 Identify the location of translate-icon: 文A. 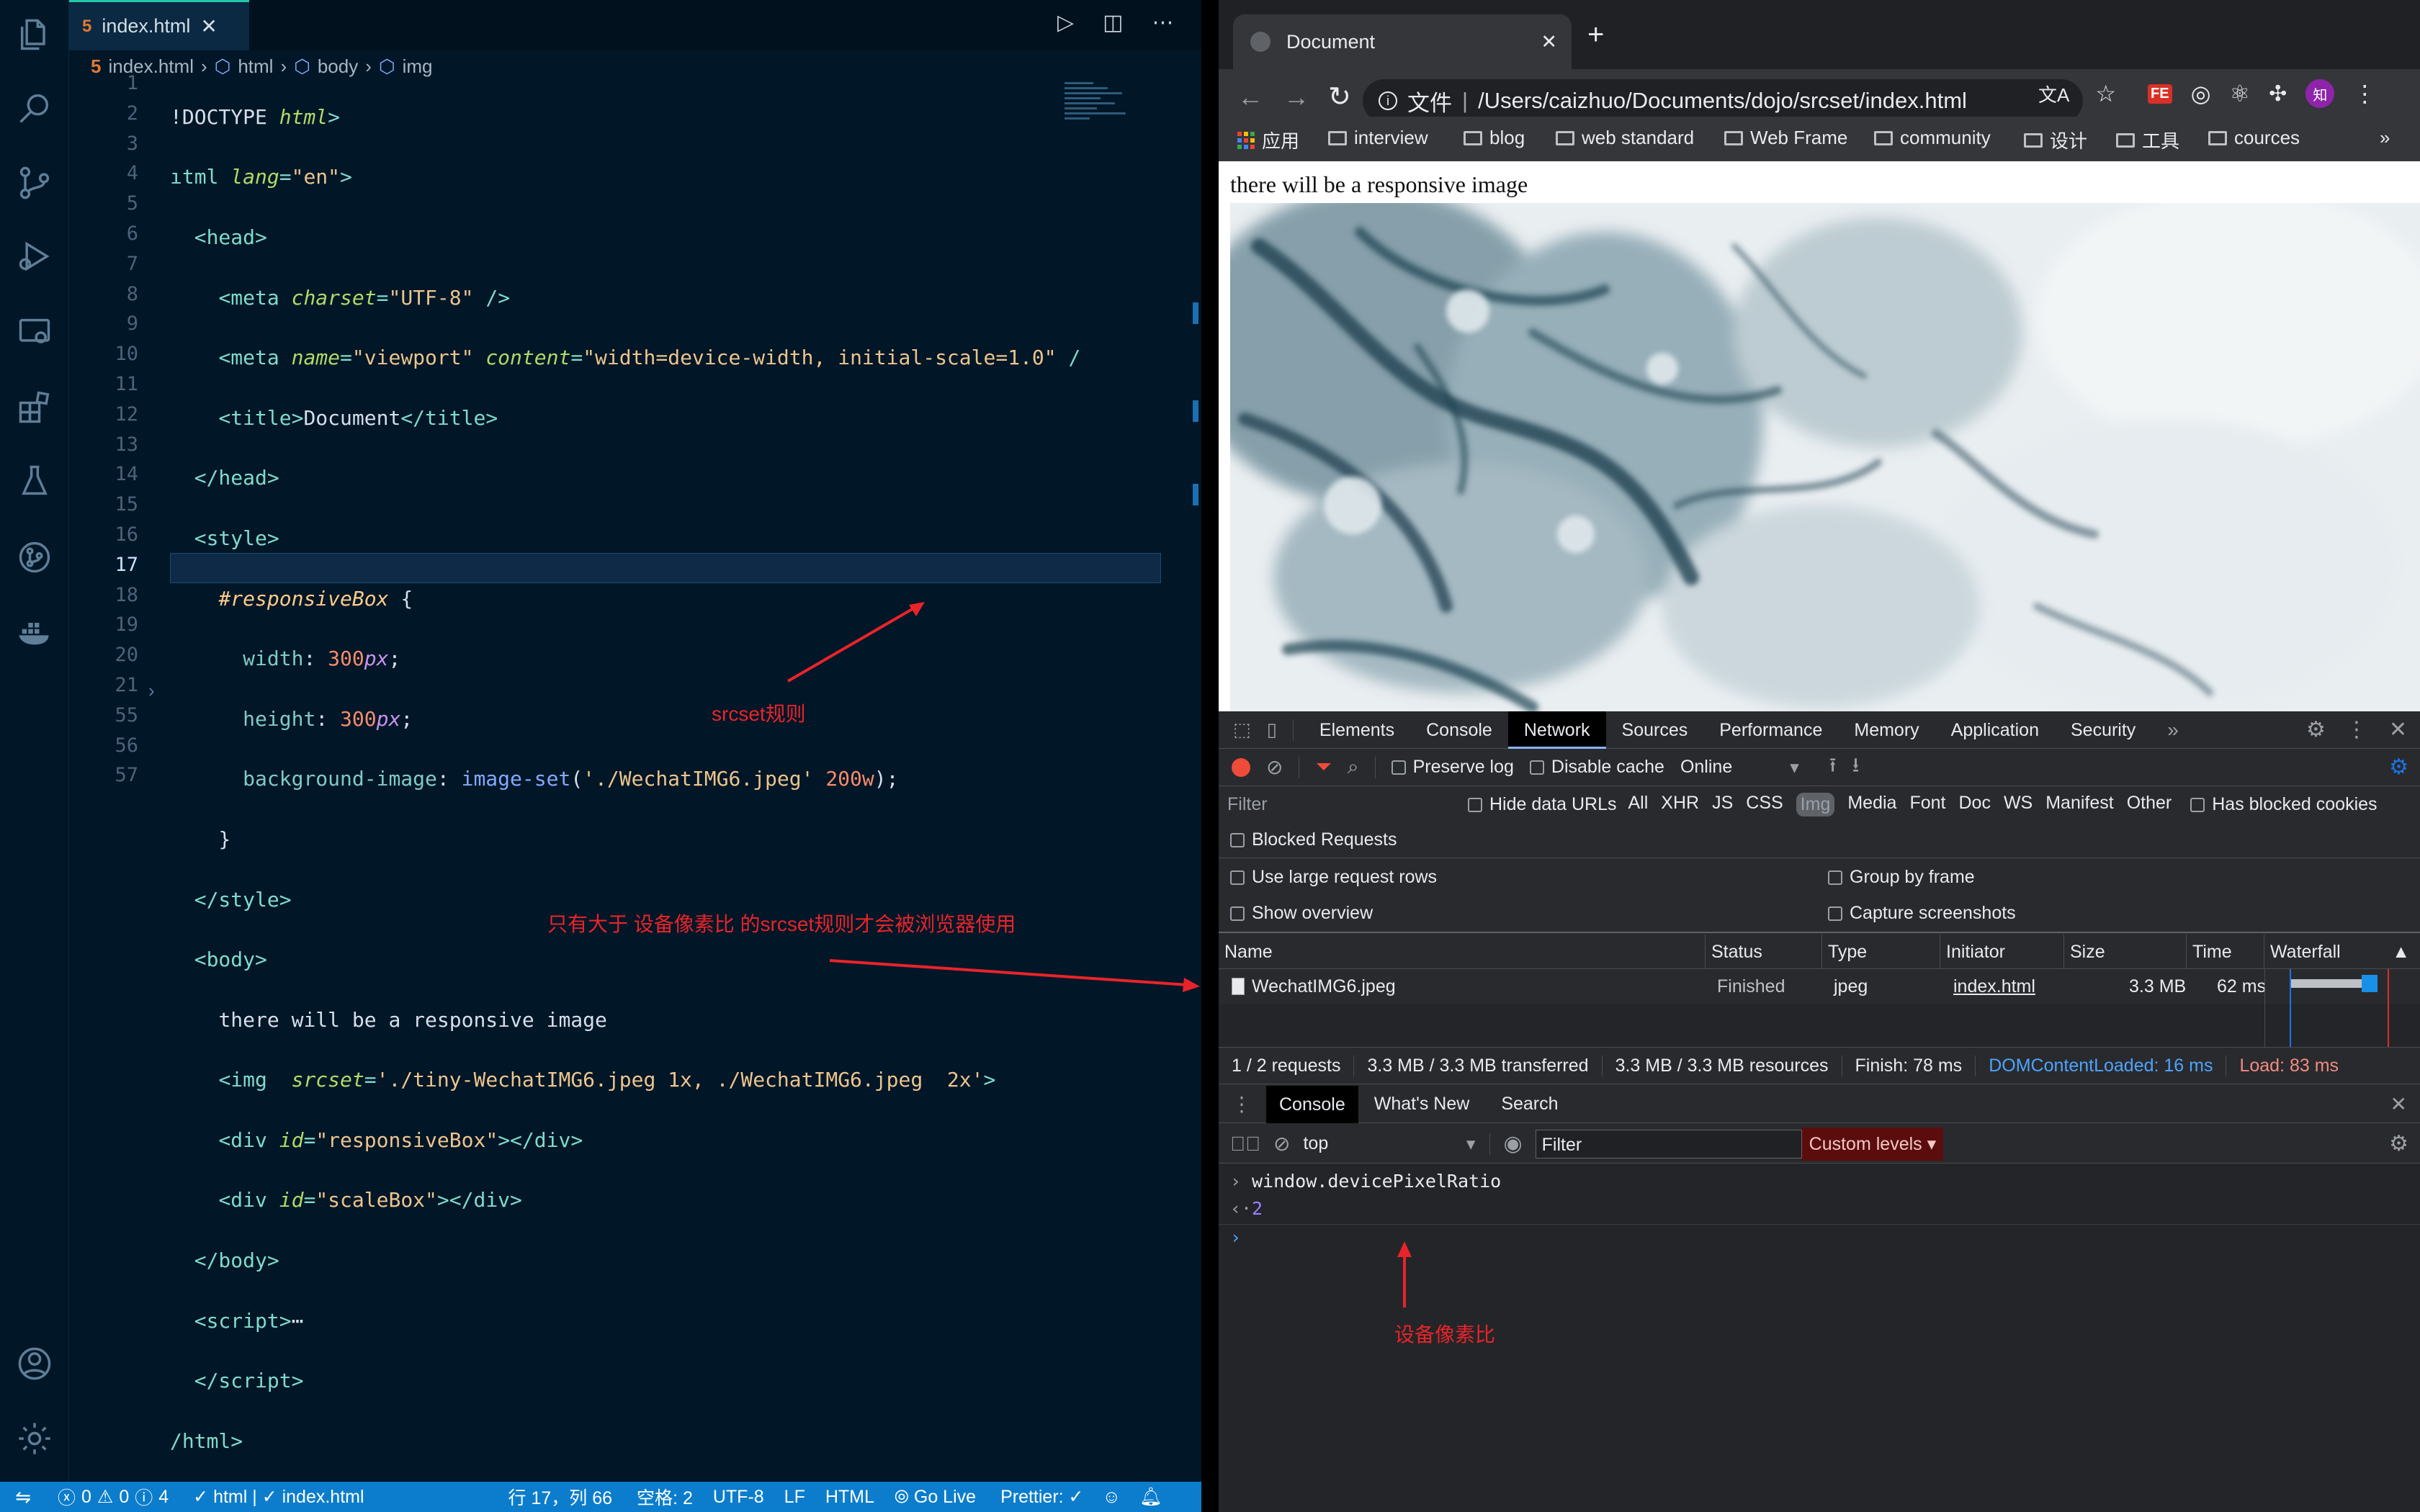
(2053, 94).